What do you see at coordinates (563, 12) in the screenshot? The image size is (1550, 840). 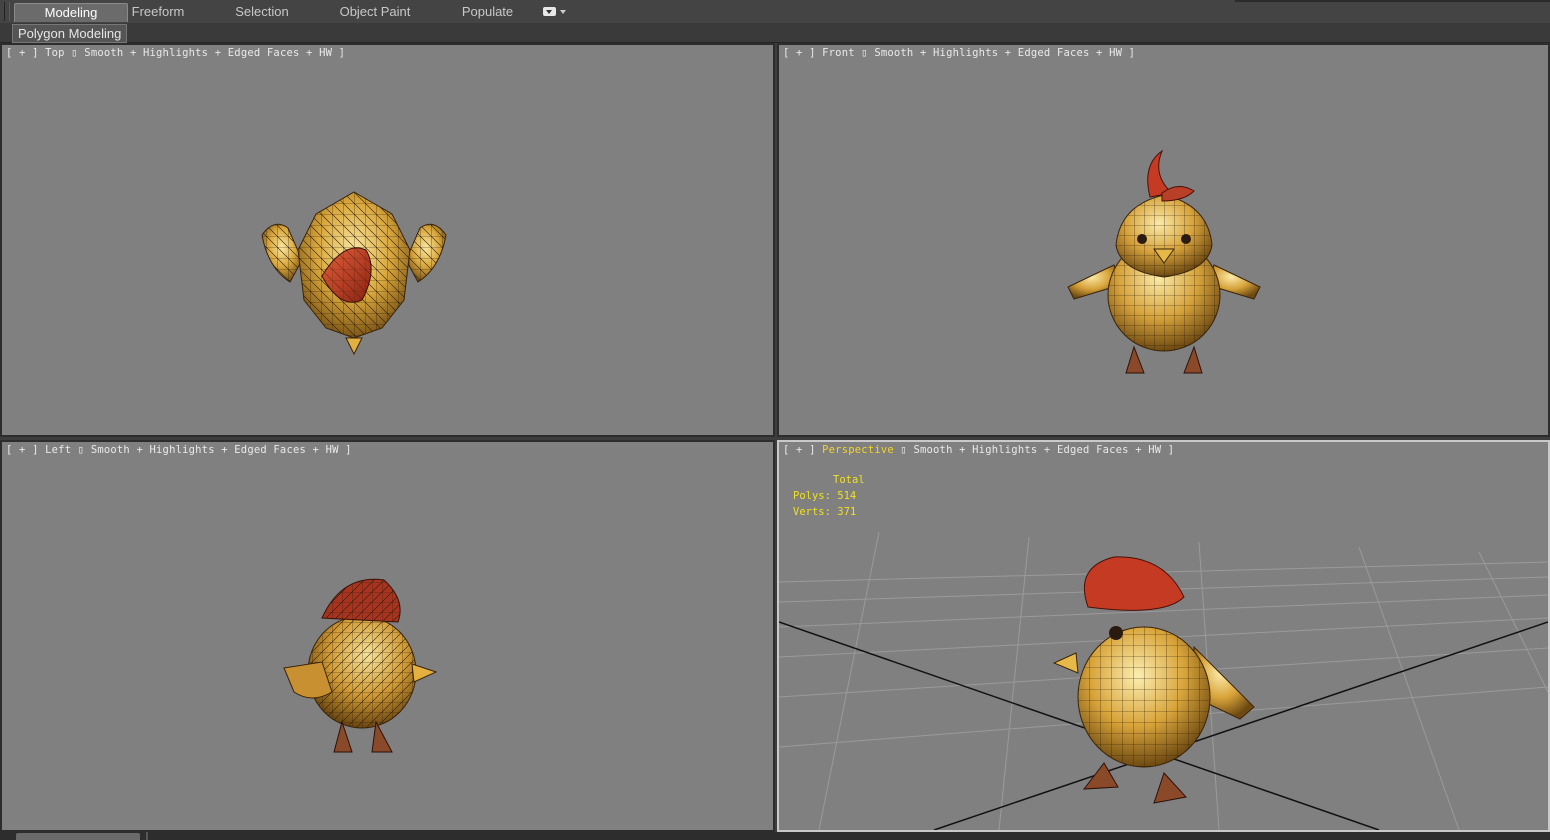 I see `chevron-down-icon` at bounding box center [563, 12].